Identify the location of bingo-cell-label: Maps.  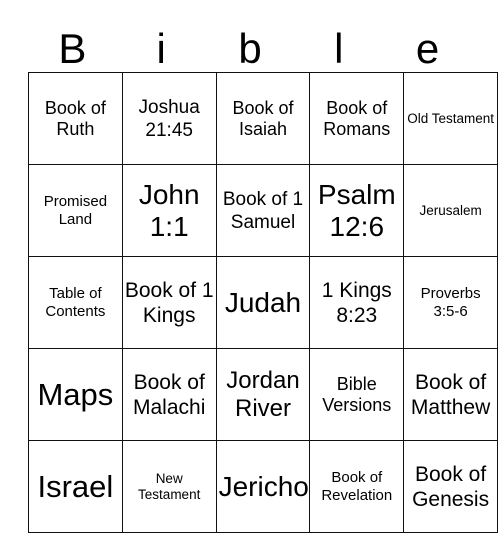
(75, 394).